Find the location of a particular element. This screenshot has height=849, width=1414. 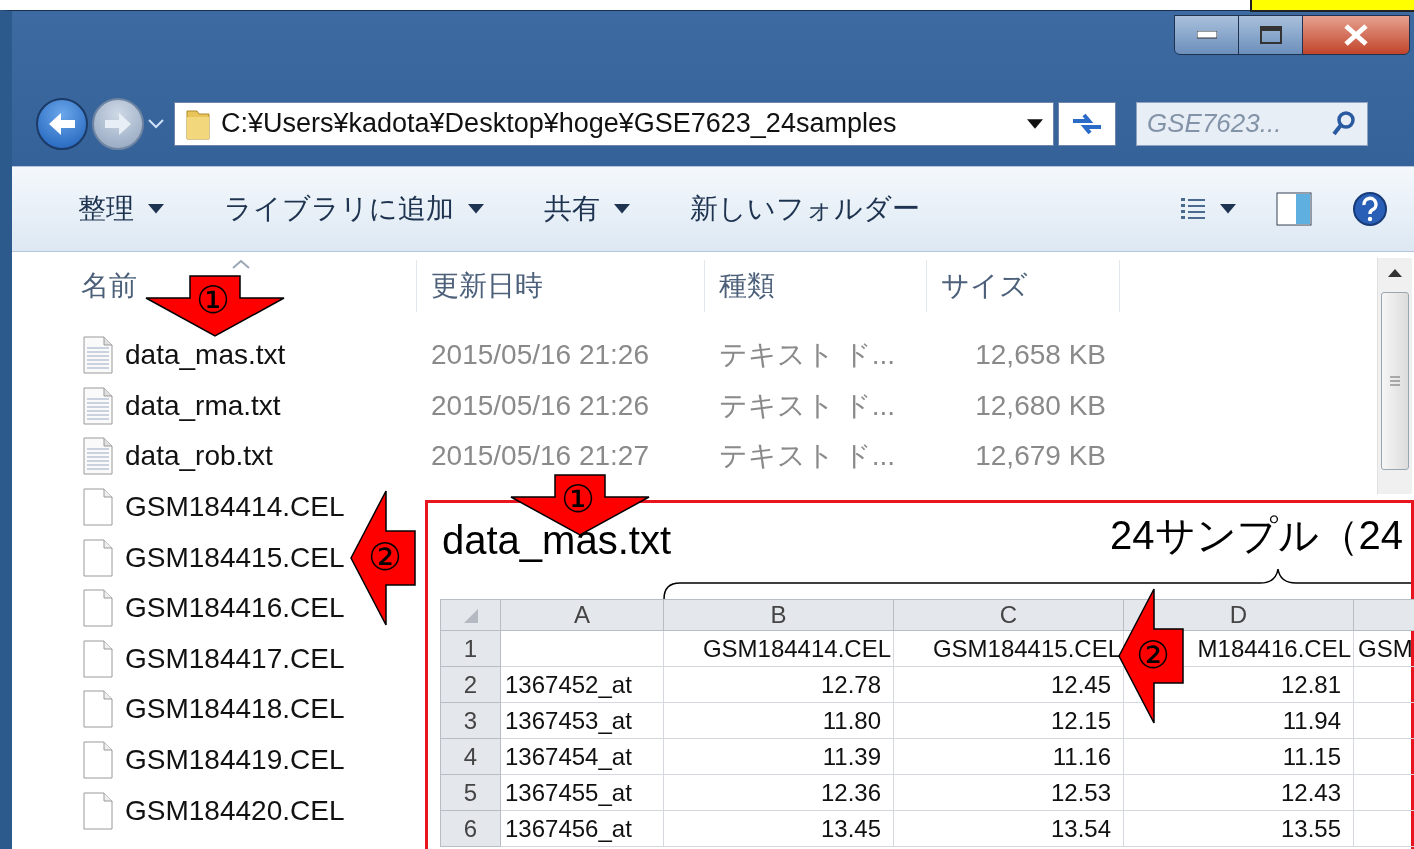

right-arrow-icon is located at coordinates (118, 123).